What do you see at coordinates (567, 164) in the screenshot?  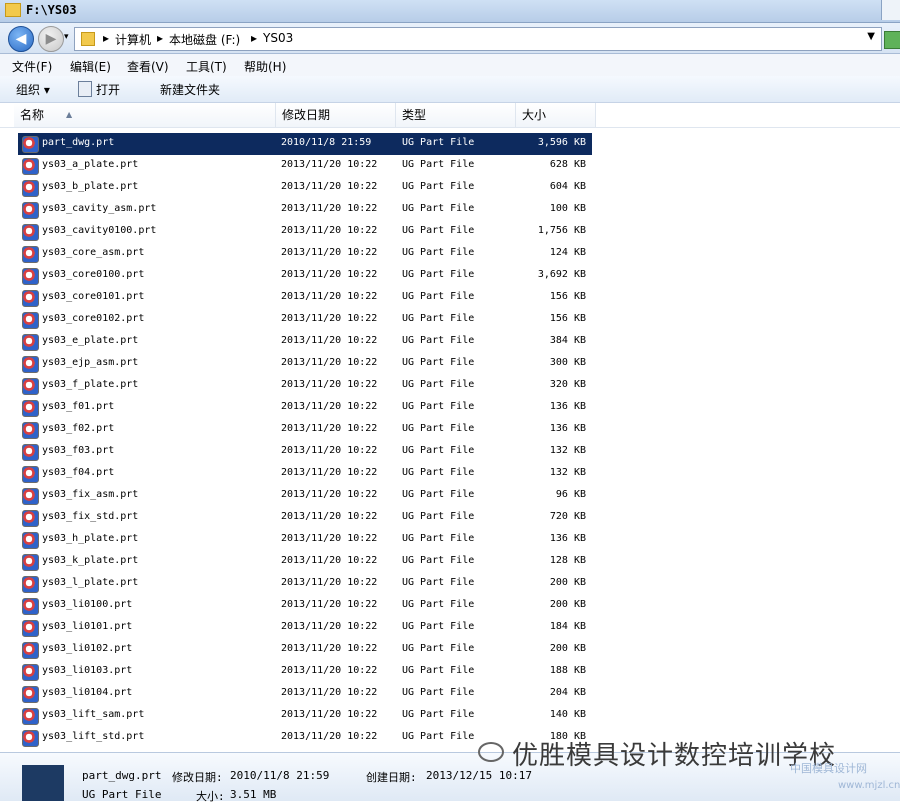 I see `file-size: 628 KB` at bounding box center [567, 164].